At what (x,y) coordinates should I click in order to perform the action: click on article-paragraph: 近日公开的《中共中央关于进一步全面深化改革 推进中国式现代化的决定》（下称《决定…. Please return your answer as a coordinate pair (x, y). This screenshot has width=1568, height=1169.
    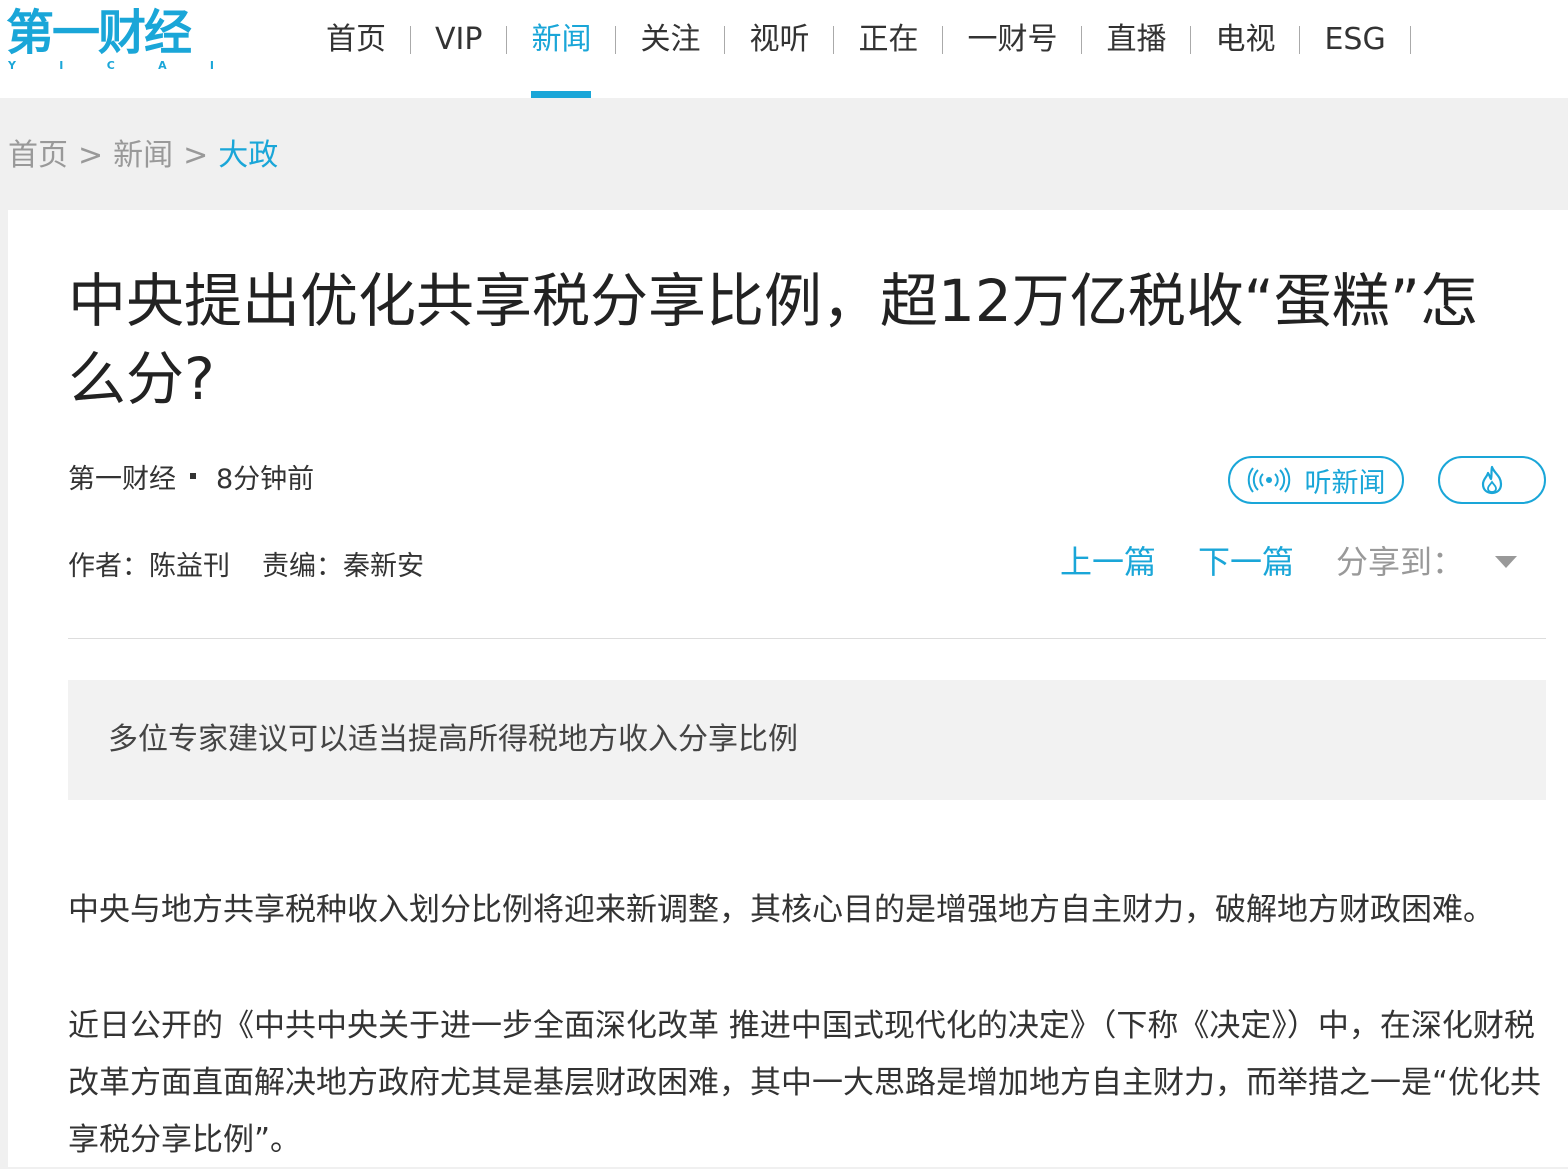
    Looking at the image, I should click on (805, 1083).